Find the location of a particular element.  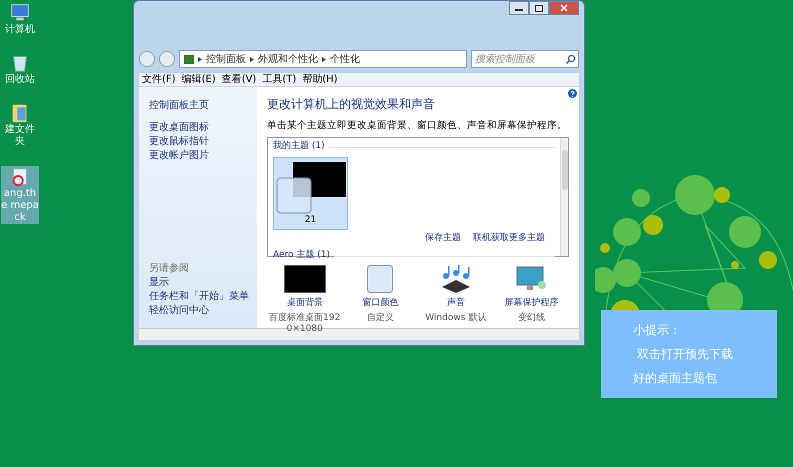

menu-item: 文件(F) is located at coordinates (159, 79).